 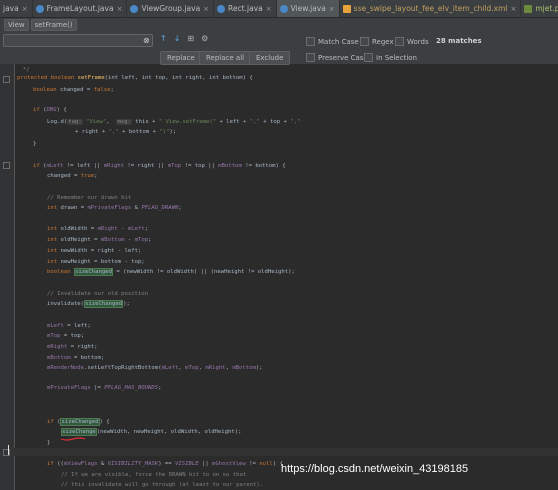 What do you see at coordinates (69, 326) in the screenshot?
I see `code-line: mLeft = left;` at bounding box center [69, 326].